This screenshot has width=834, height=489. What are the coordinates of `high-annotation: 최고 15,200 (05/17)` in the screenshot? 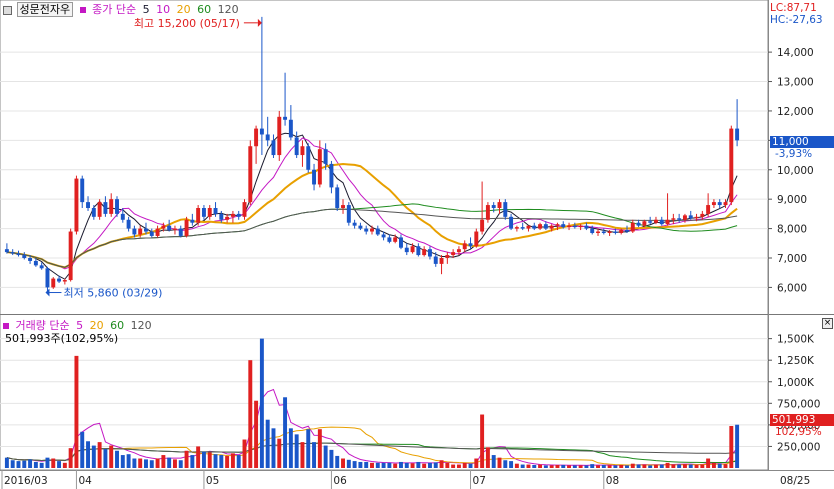 It's located at (187, 23).